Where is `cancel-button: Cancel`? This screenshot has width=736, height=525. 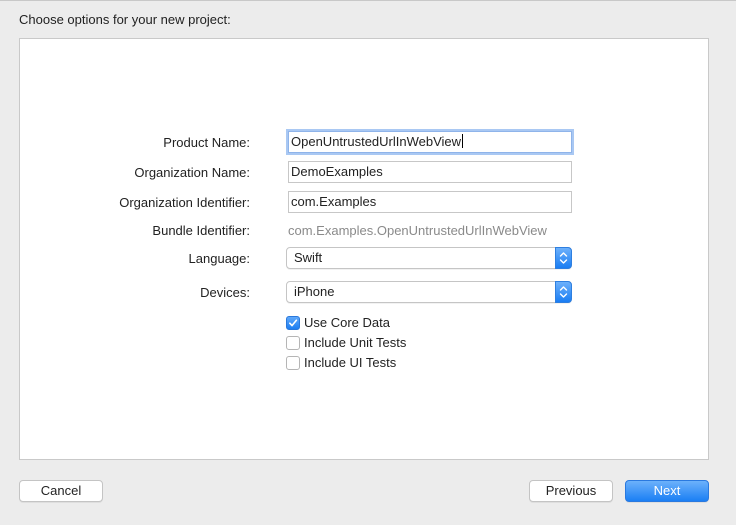 cancel-button: Cancel is located at coordinates (61, 491).